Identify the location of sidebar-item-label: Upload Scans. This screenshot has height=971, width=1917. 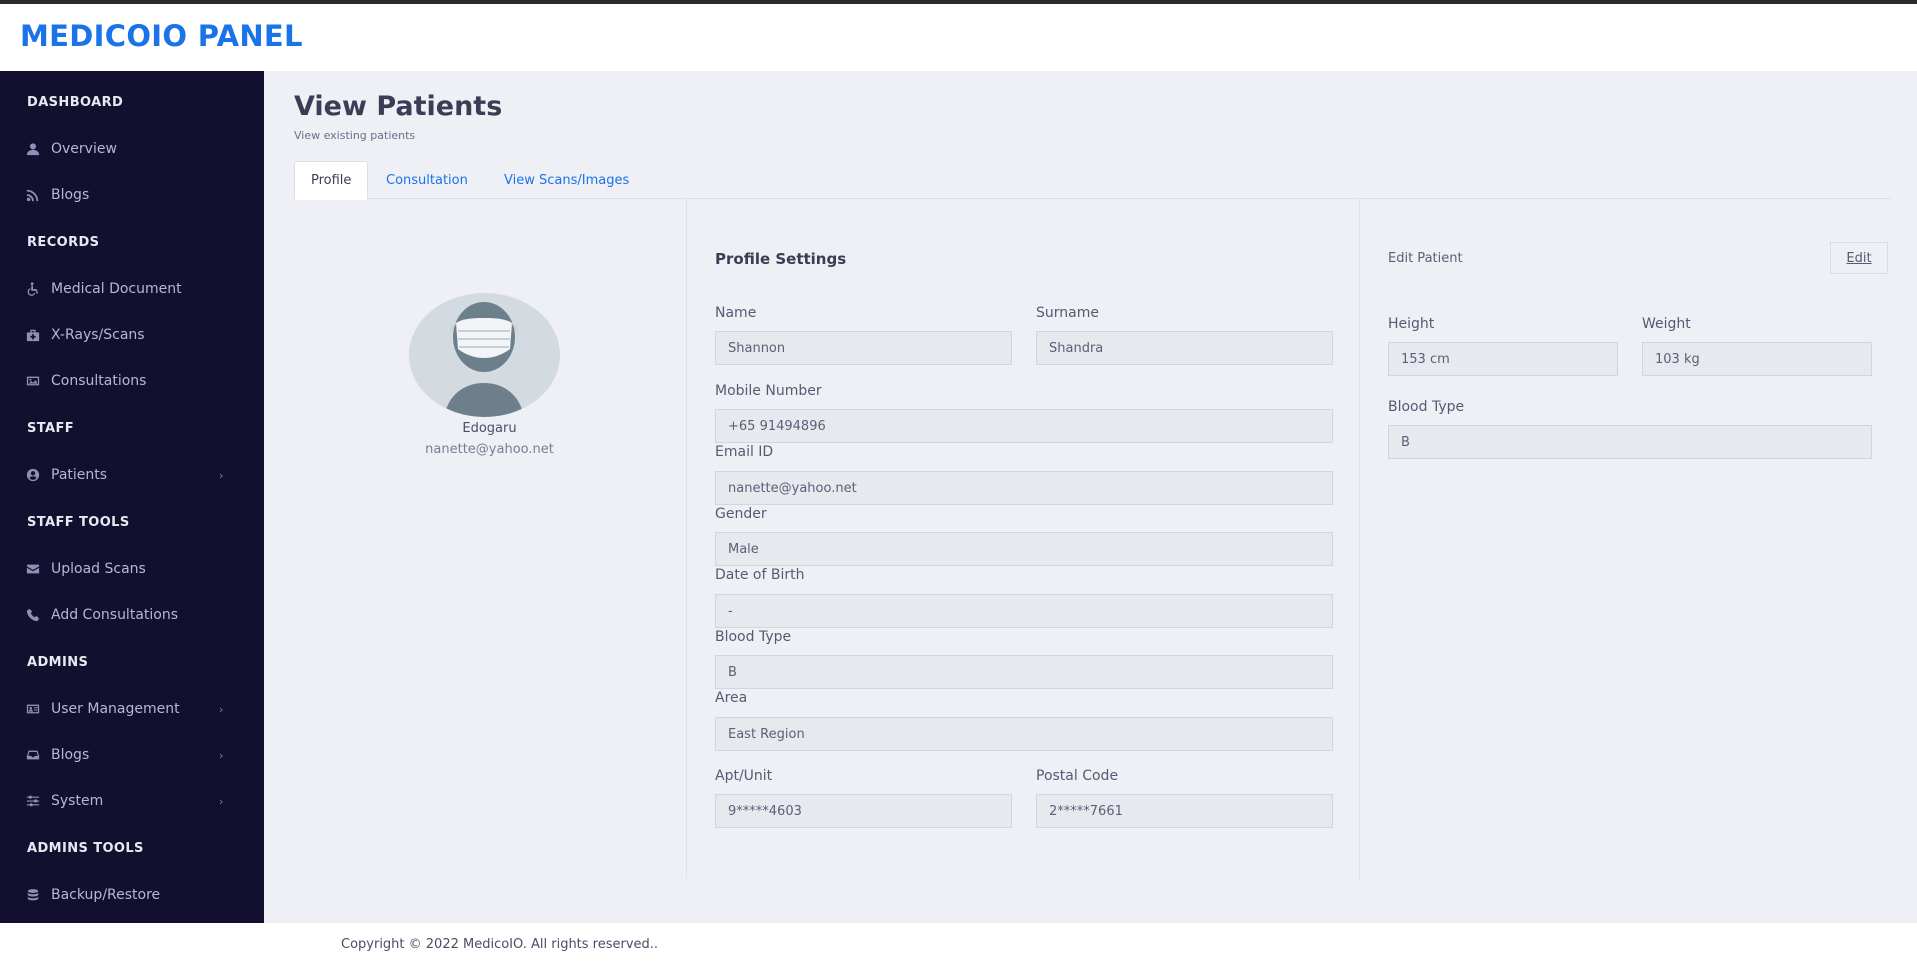
(98, 569).